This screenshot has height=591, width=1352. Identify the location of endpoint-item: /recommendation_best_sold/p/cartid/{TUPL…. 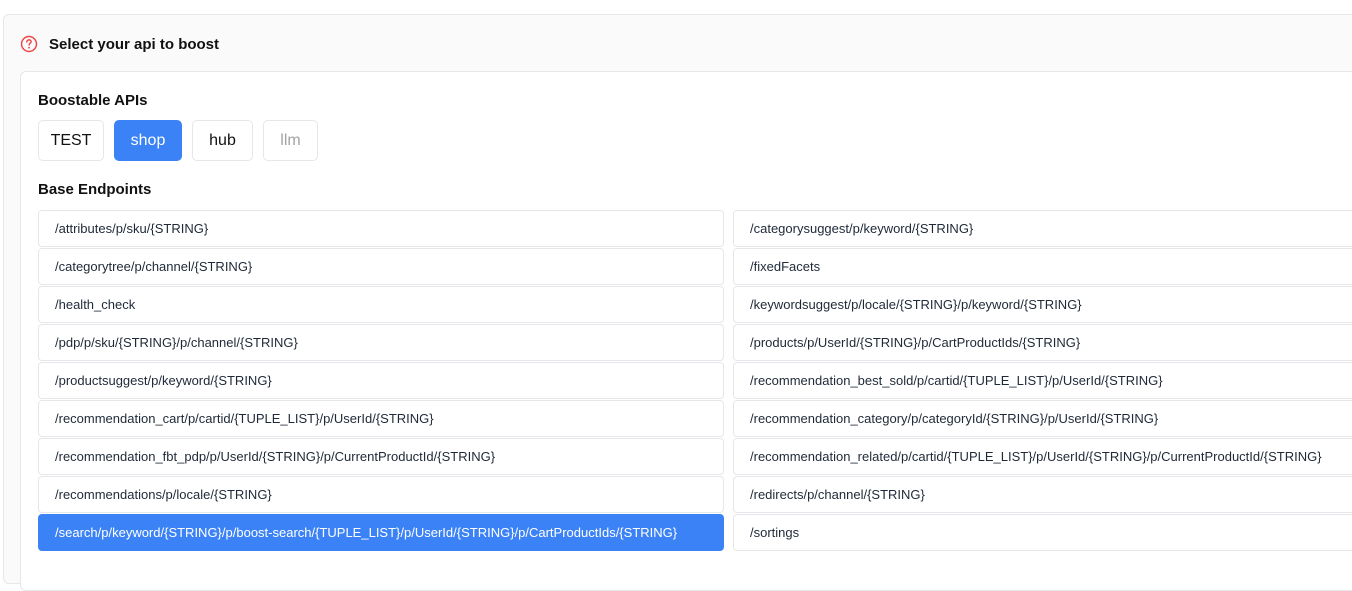
(1042, 380).